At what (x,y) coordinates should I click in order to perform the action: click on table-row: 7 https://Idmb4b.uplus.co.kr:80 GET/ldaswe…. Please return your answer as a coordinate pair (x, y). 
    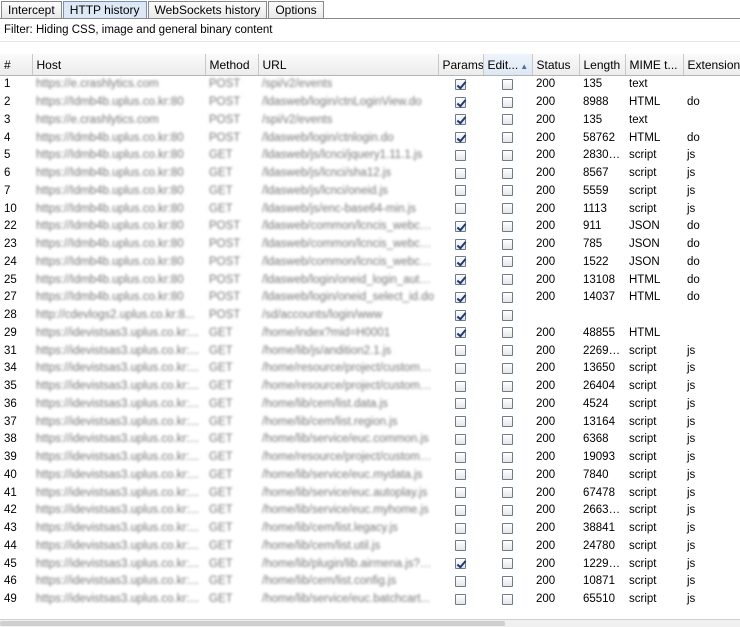
    Looking at the image, I should click on (370, 192).